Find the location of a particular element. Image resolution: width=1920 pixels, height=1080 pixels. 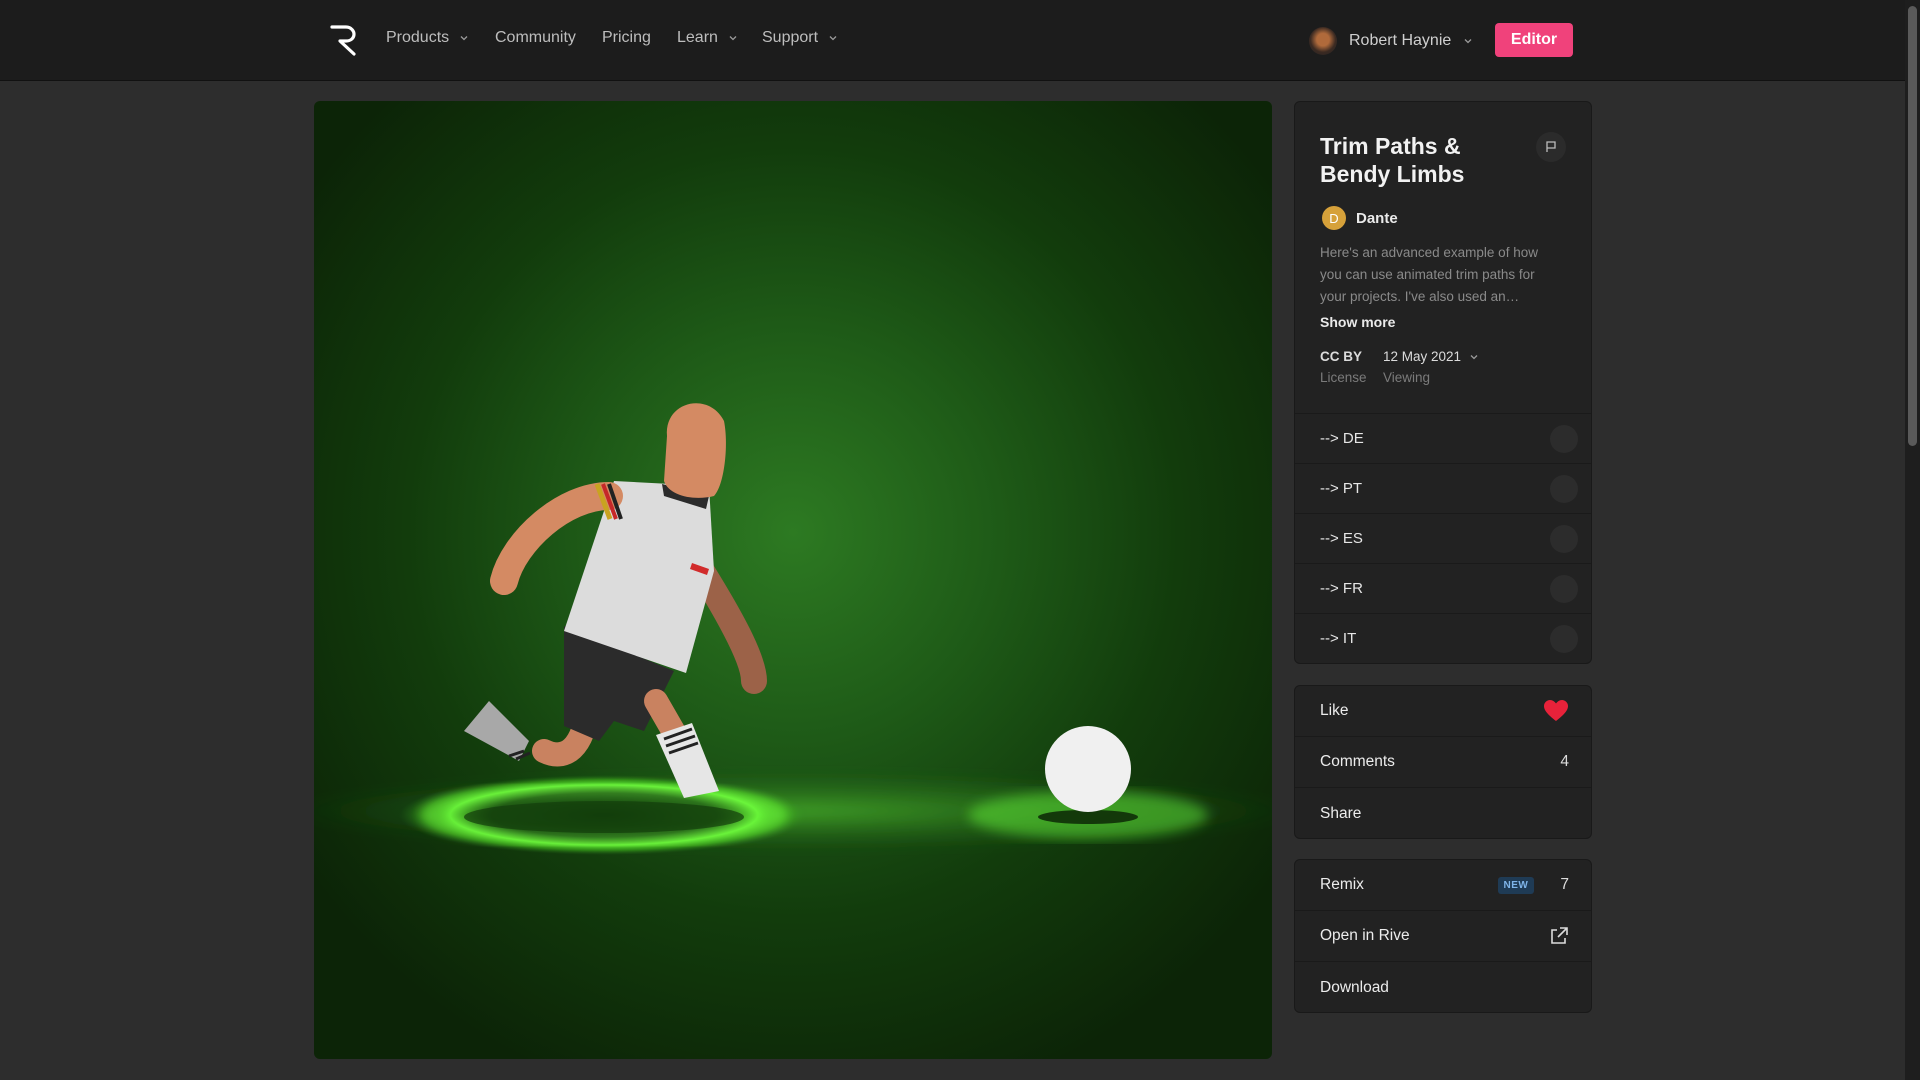

show-more-link: Show more is located at coordinates (1357, 322).